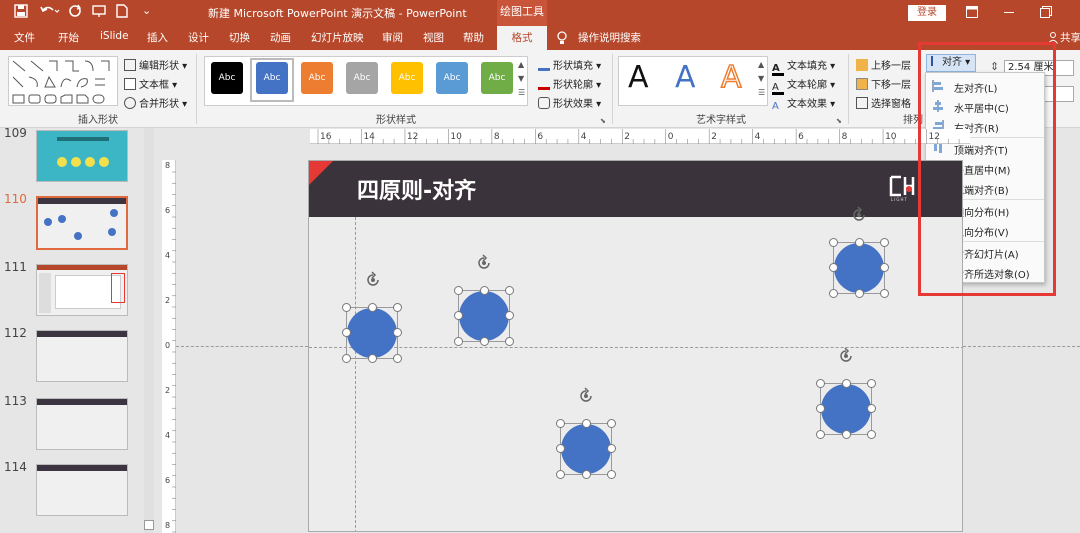 Image resolution: width=1080 pixels, height=533 pixels. What do you see at coordinates (609, 39) in the screenshot?
I see `tell-me-search: 操作说明搜索` at bounding box center [609, 39].